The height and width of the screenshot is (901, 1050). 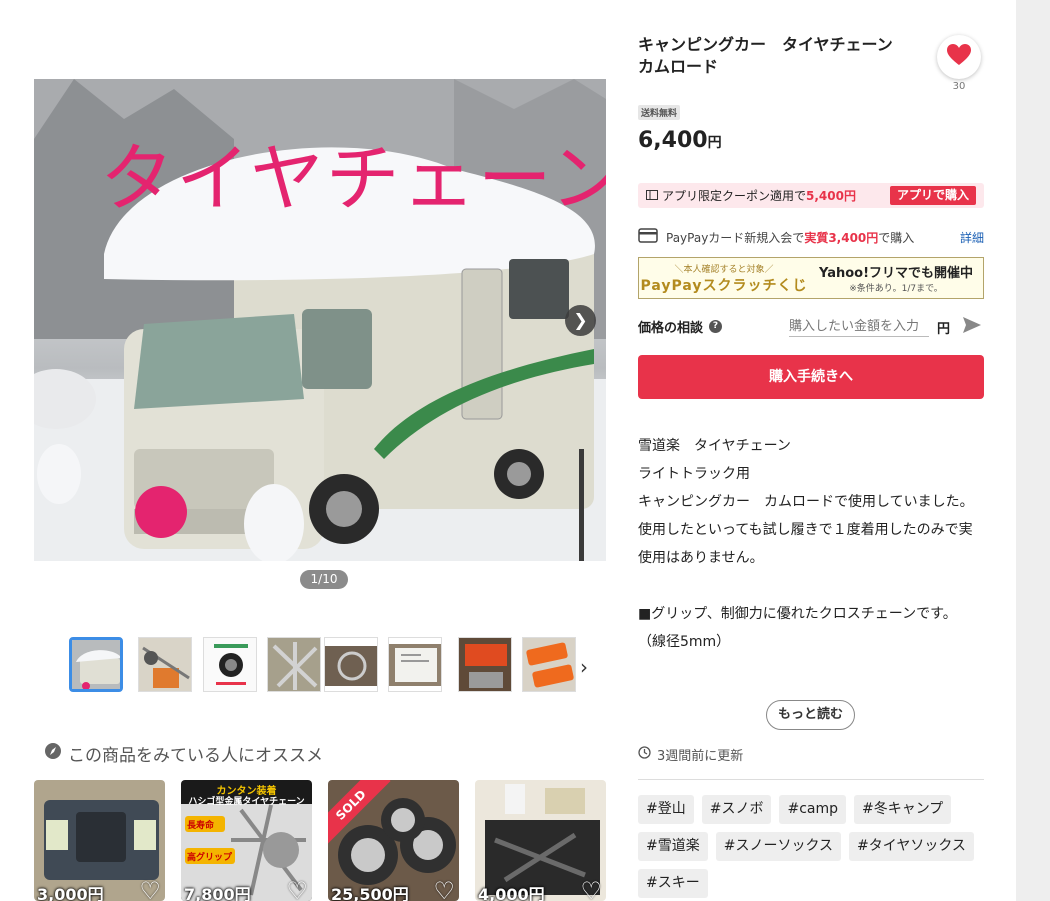 I want to click on recommend-section-title: この商品をみている人にオススメ, so click(x=183, y=753).